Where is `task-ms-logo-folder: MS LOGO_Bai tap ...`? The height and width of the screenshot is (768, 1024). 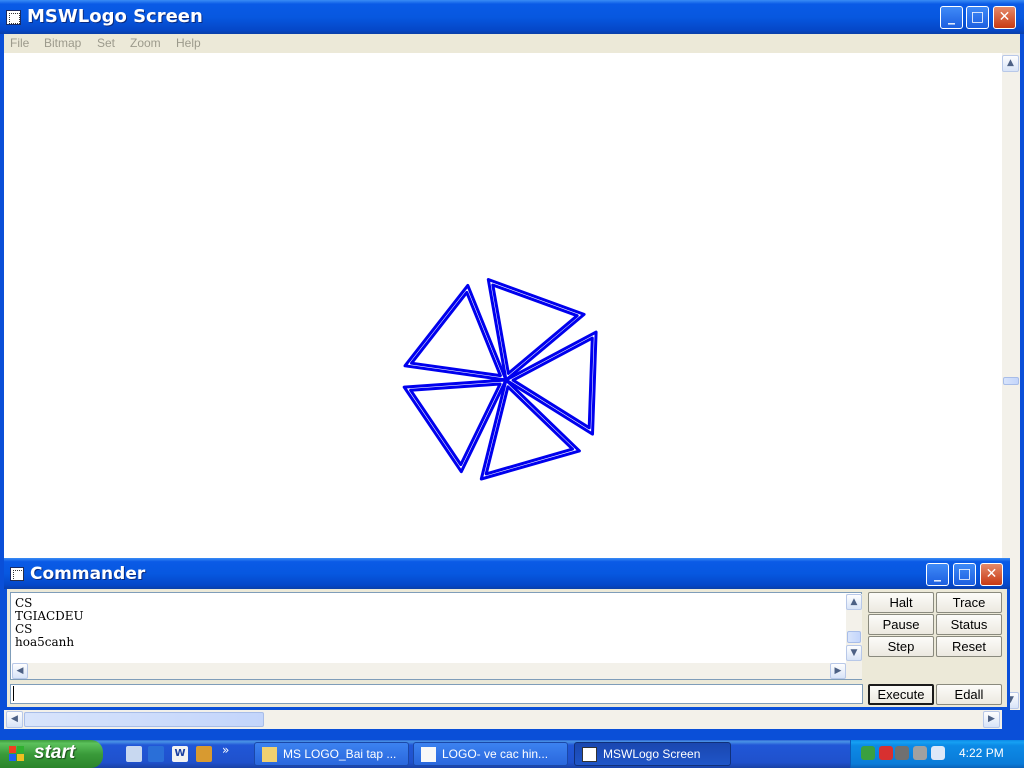 task-ms-logo-folder: MS LOGO_Bai tap ... is located at coordinates (331, 754).